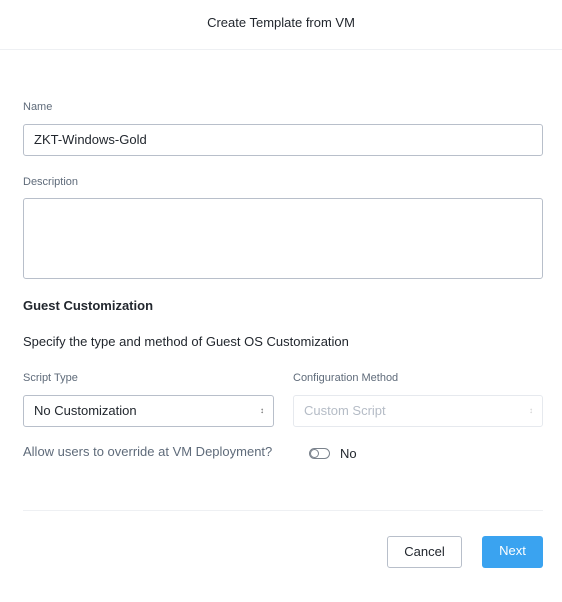 The height and width of the screenshot is (602, 562). Describe the element at coordinates (346, 378) in the screenshot. I see `config-method-label: Configuration Method` at that location.